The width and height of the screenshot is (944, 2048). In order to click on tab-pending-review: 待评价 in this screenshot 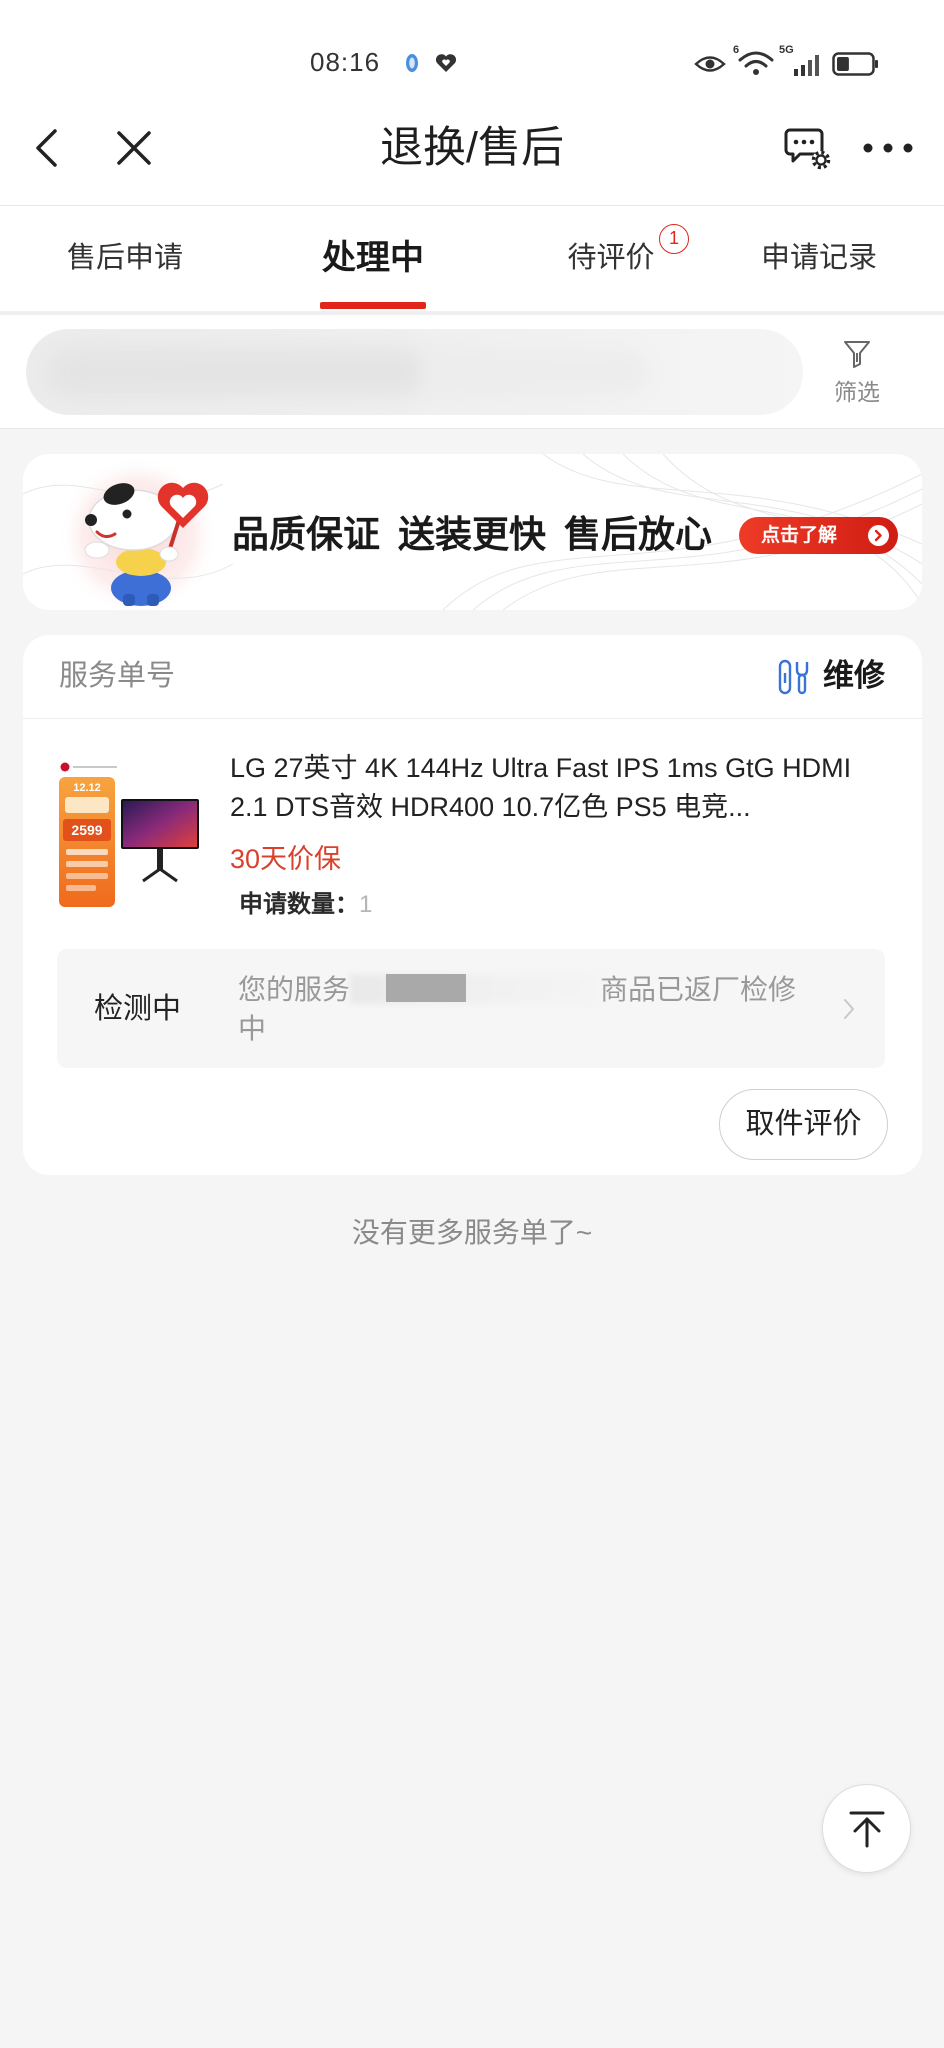, I will do `click(611, 258)`.